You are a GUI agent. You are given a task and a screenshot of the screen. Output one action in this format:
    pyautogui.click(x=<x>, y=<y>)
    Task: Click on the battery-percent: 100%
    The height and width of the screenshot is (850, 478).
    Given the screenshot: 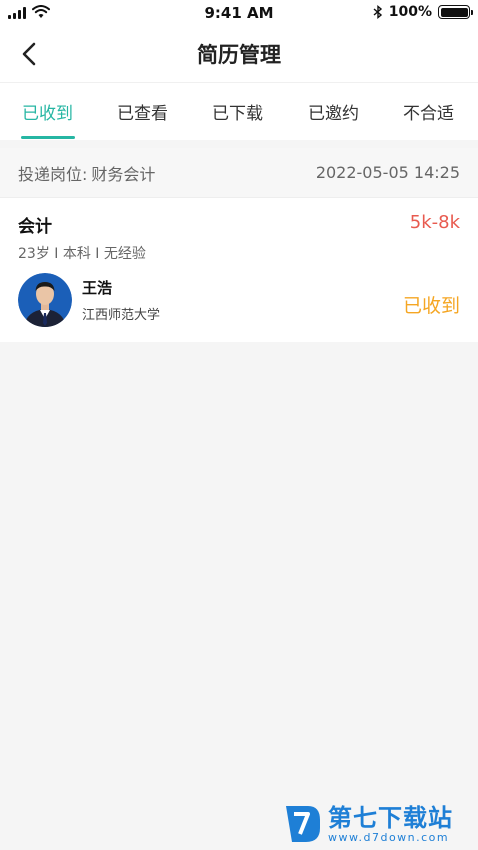 What is the action you would take?
    pyautogui.click(x=410, y=12)
    